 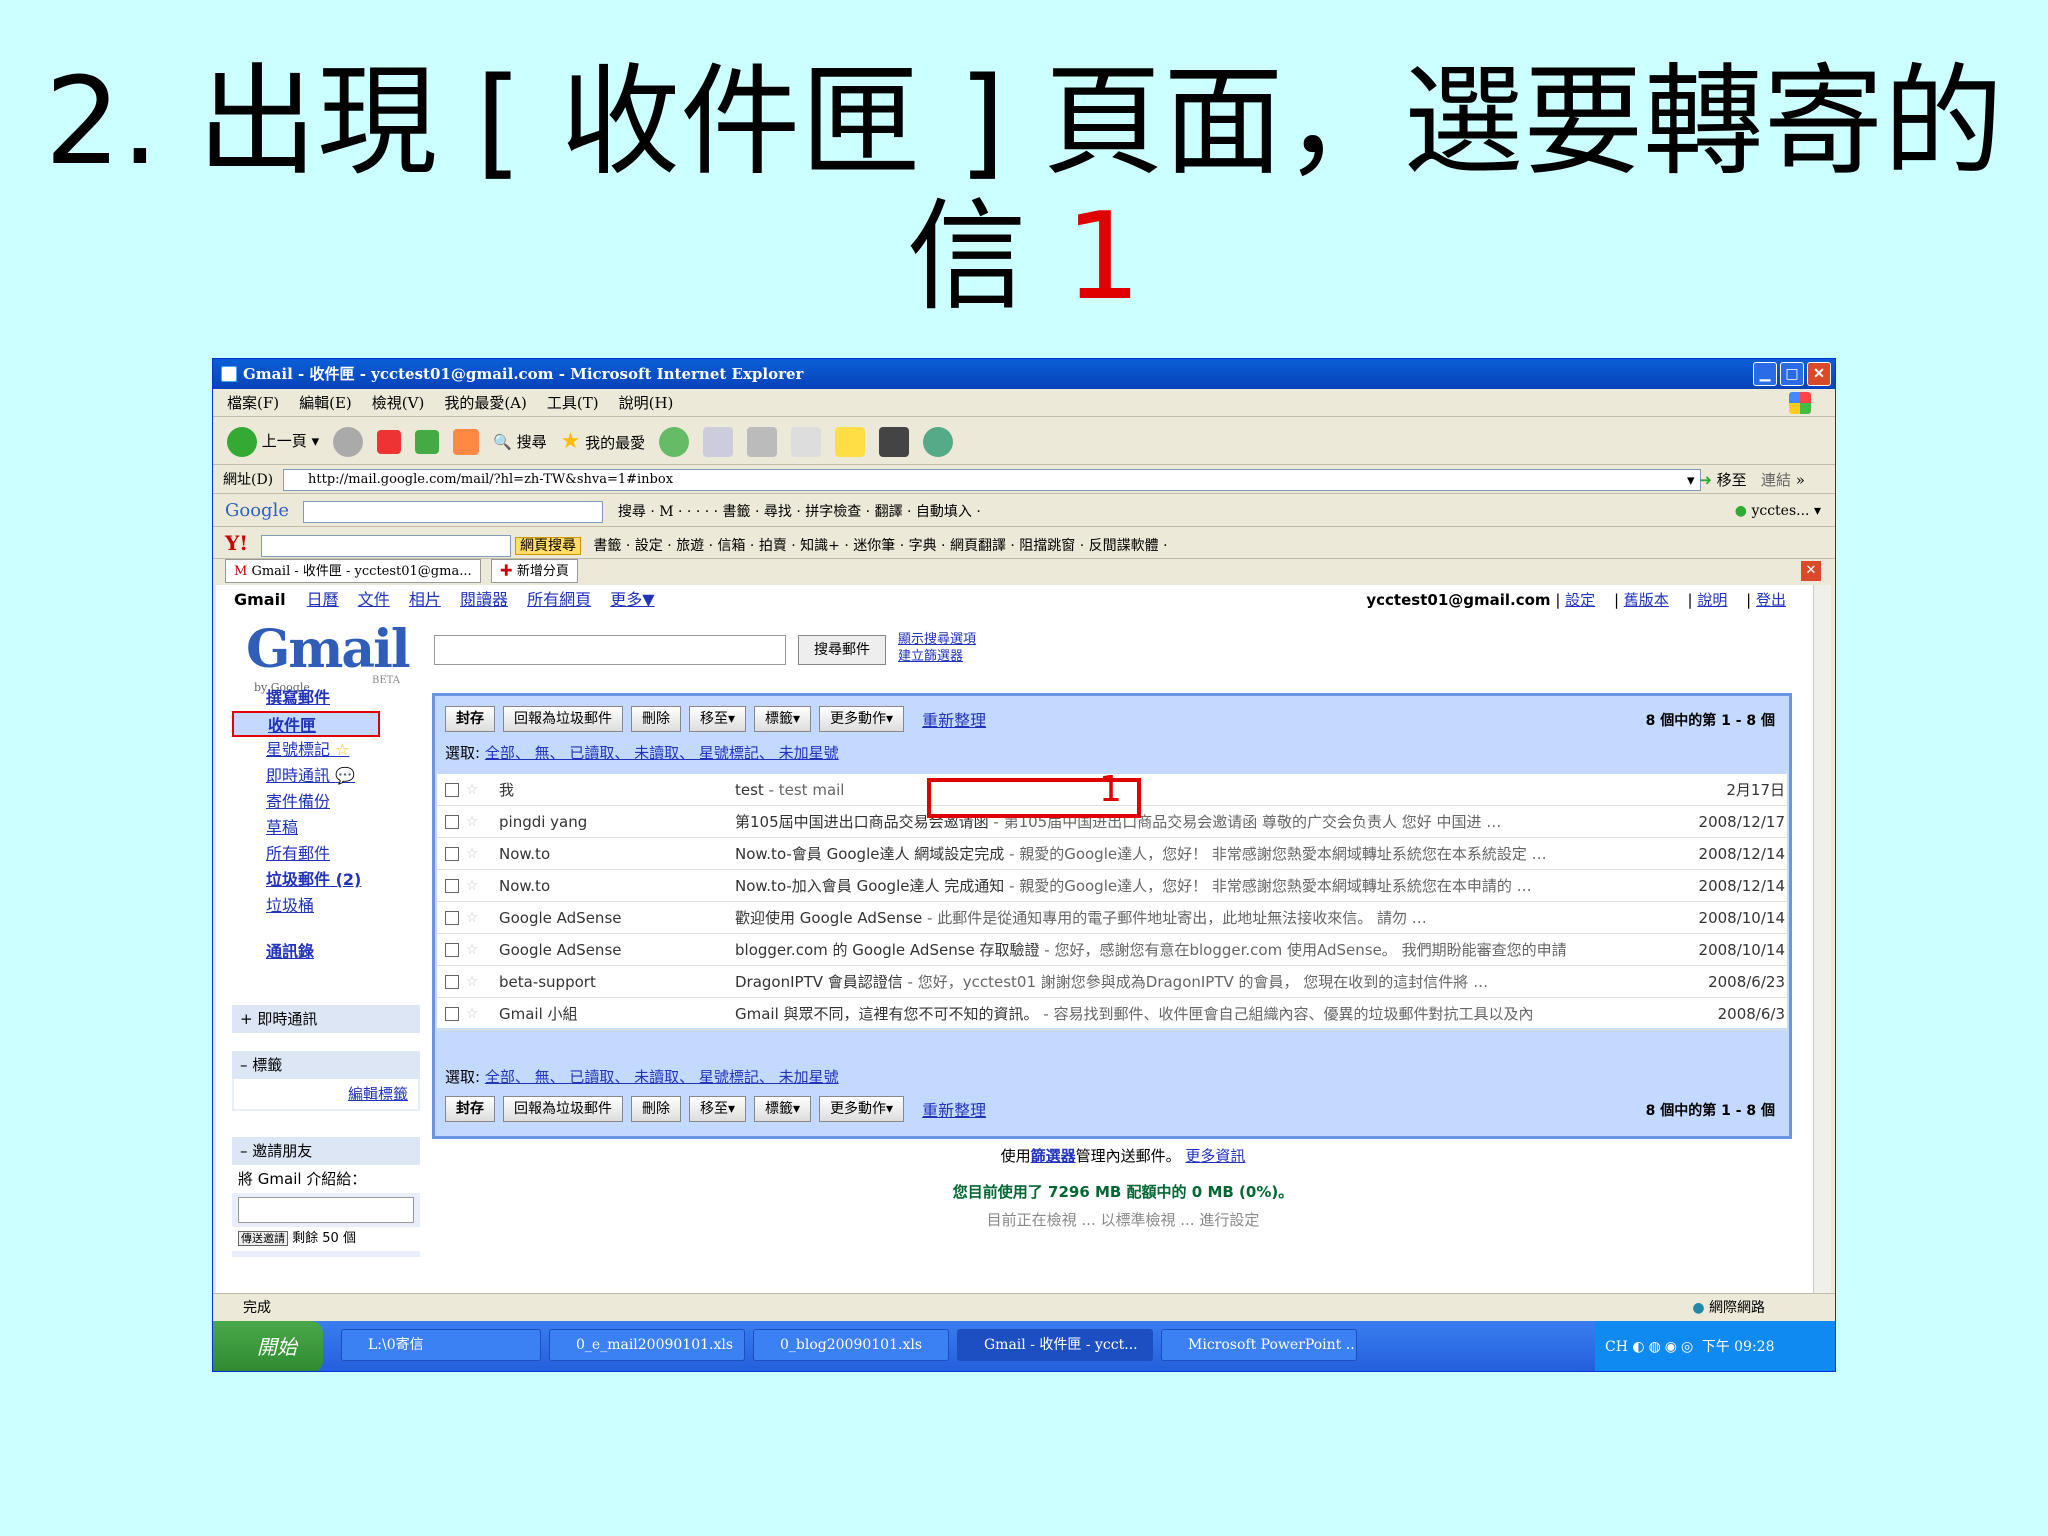 What do you see at coordinates (1792, 374) in the screenshot?
I see `maximize-button: □` at bounding box center [1792, 374].